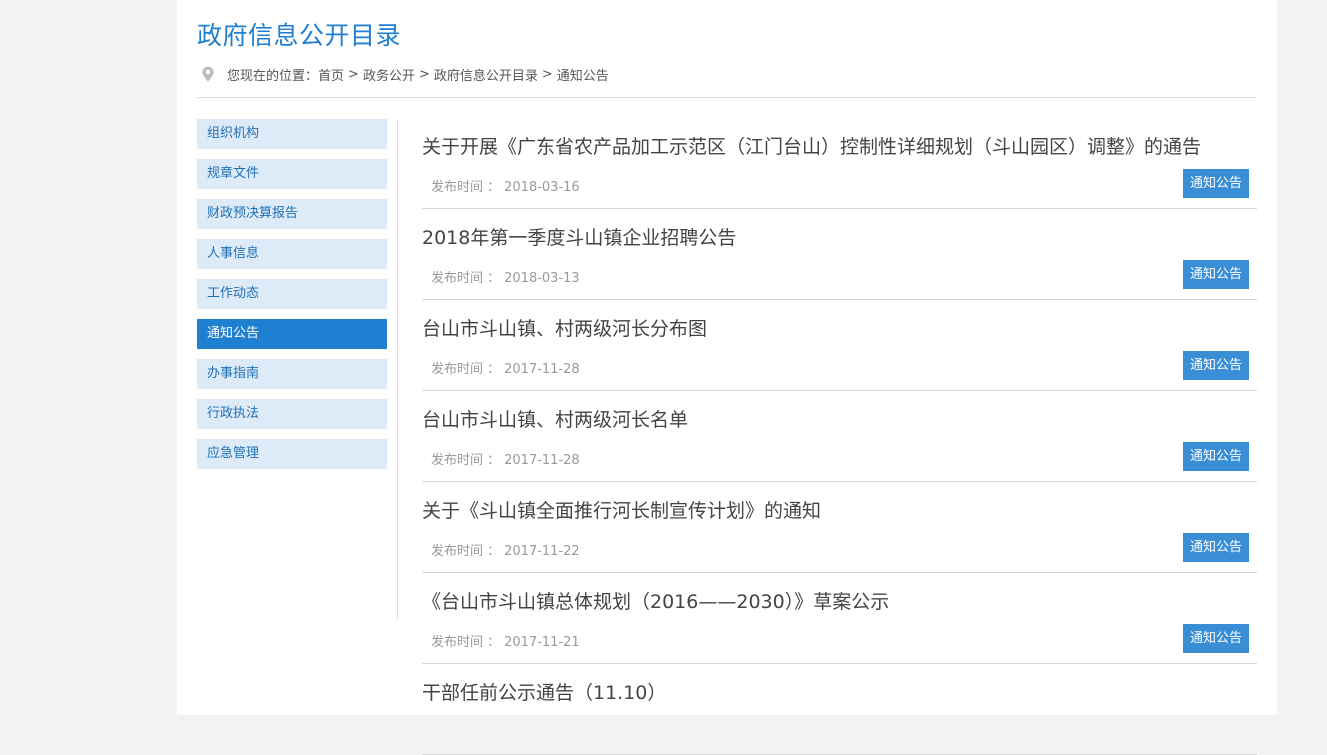  What do you see at coordinates (292, 374) in the screenshot?
I see `sidebar-item-service-guide: 办事指南` at bounding box center [292, 374].